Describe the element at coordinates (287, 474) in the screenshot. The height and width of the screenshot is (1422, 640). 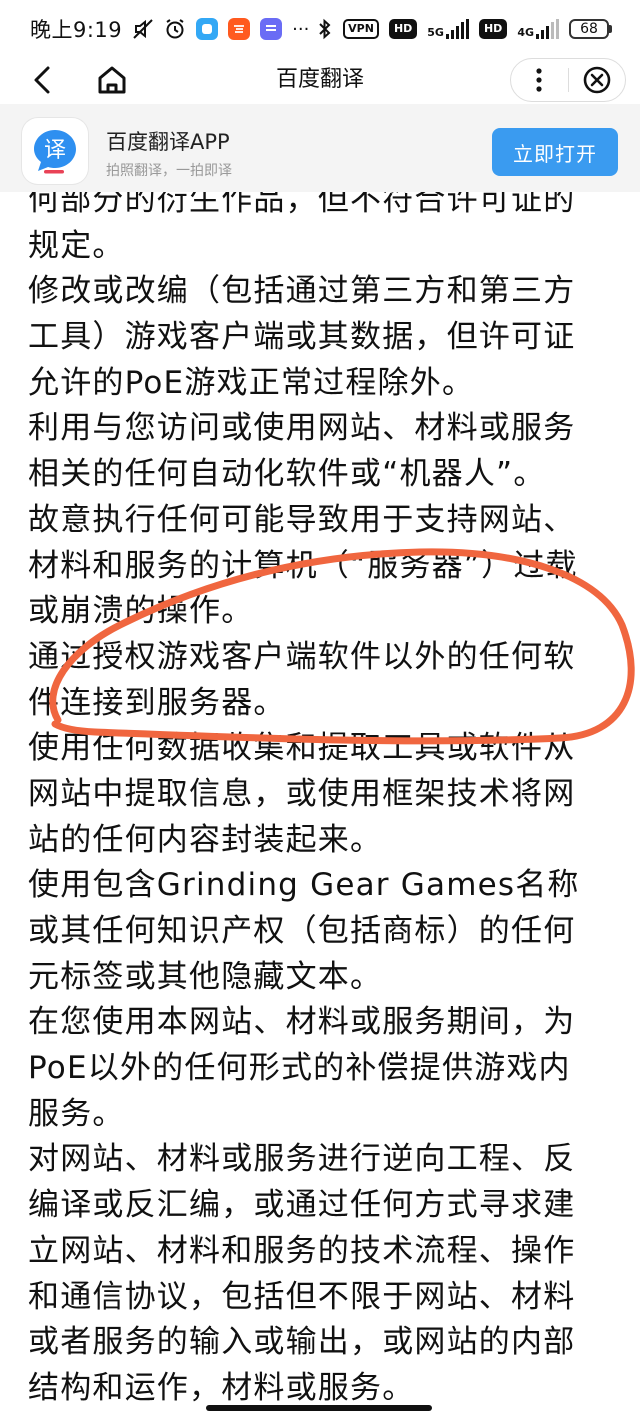
I see `text-line: 相关的任何自动化软件或“机器人”。` at that location.